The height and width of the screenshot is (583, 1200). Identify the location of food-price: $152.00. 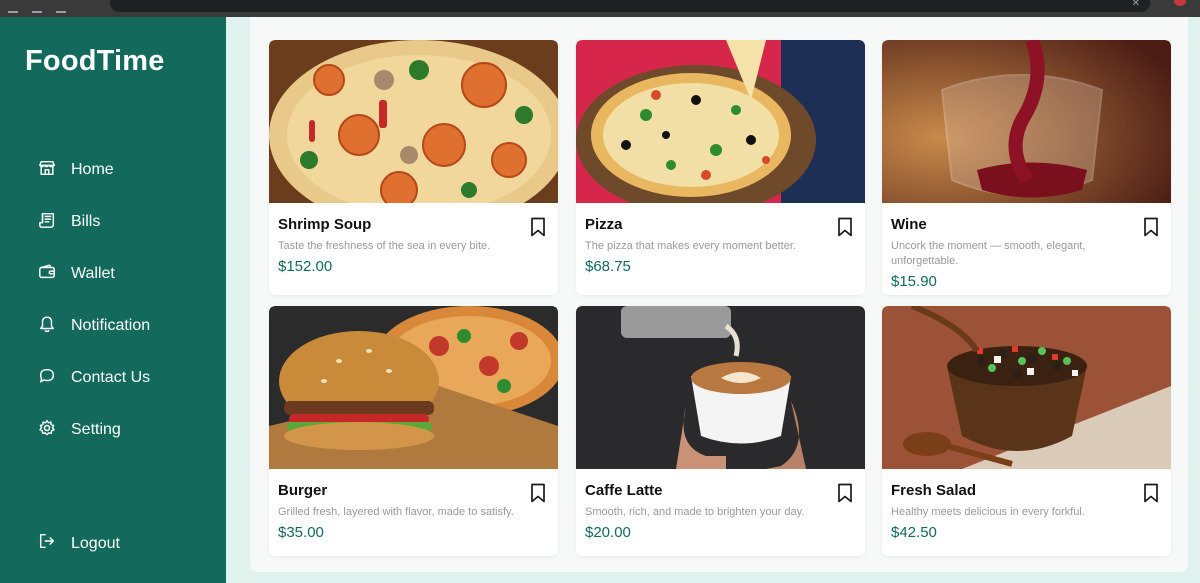
(305, 266).